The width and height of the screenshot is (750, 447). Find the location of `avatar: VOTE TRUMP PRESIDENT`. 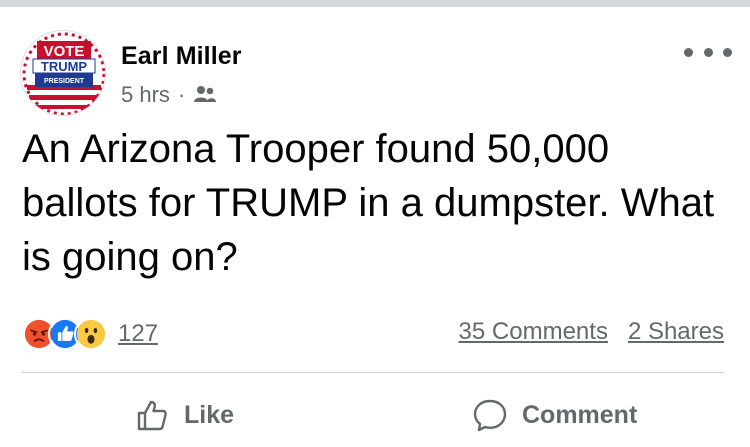

avatar: VOTE TRUMP PRESIDENT is located at coordinates (63, 73).